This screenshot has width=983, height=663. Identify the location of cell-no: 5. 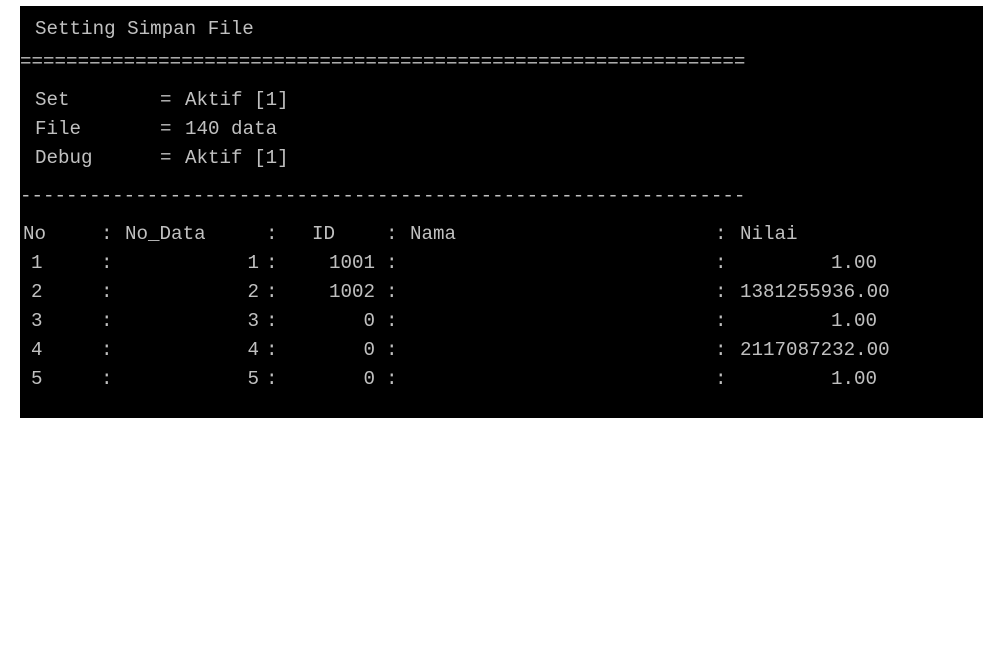
(37, 379).